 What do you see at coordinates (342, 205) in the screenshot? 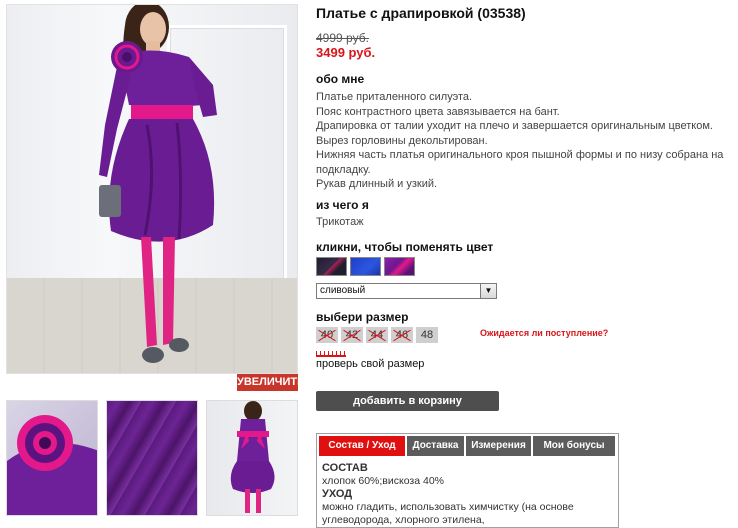
I see `material-heading: из чего я` at bounding box center [342, 205].